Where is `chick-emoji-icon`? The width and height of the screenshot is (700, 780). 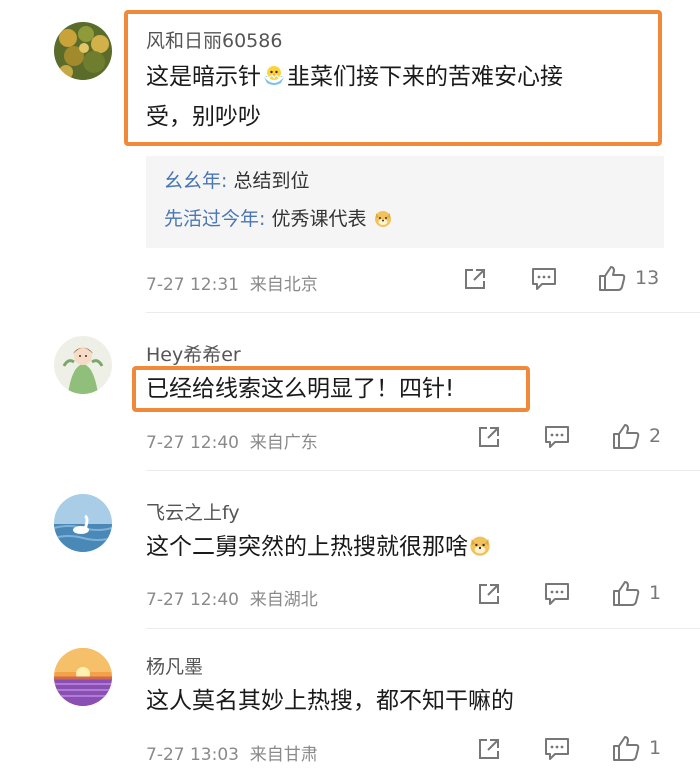 chick-emoji-icon is located at coordinates (274, 75).